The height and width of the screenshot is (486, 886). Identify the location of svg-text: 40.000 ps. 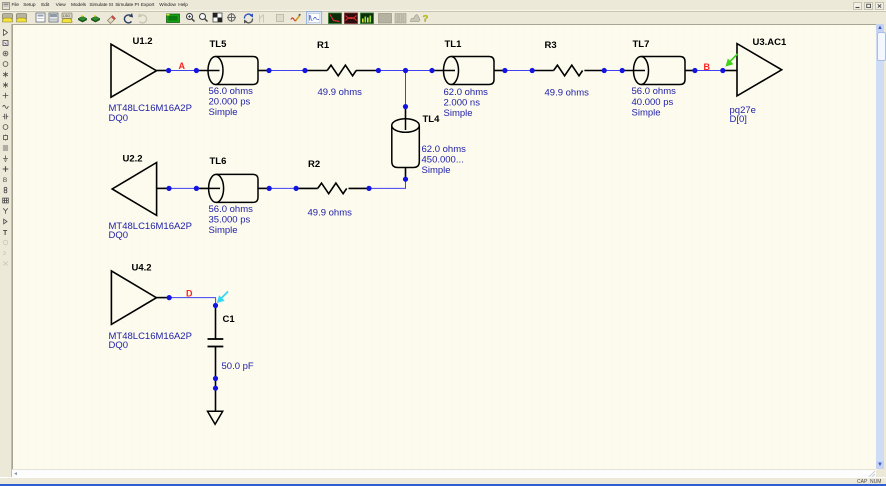
(653, 102).